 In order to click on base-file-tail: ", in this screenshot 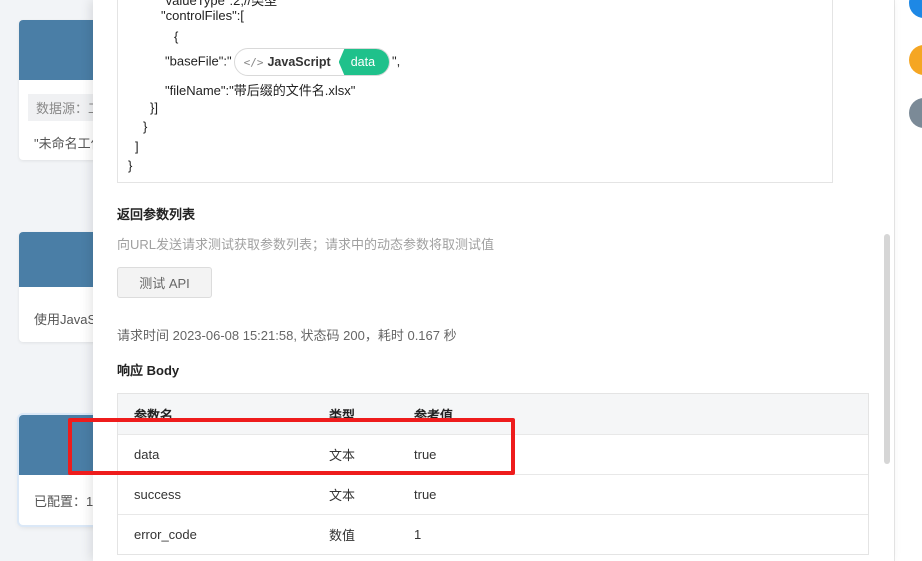, I will do `click(396, 61)`.